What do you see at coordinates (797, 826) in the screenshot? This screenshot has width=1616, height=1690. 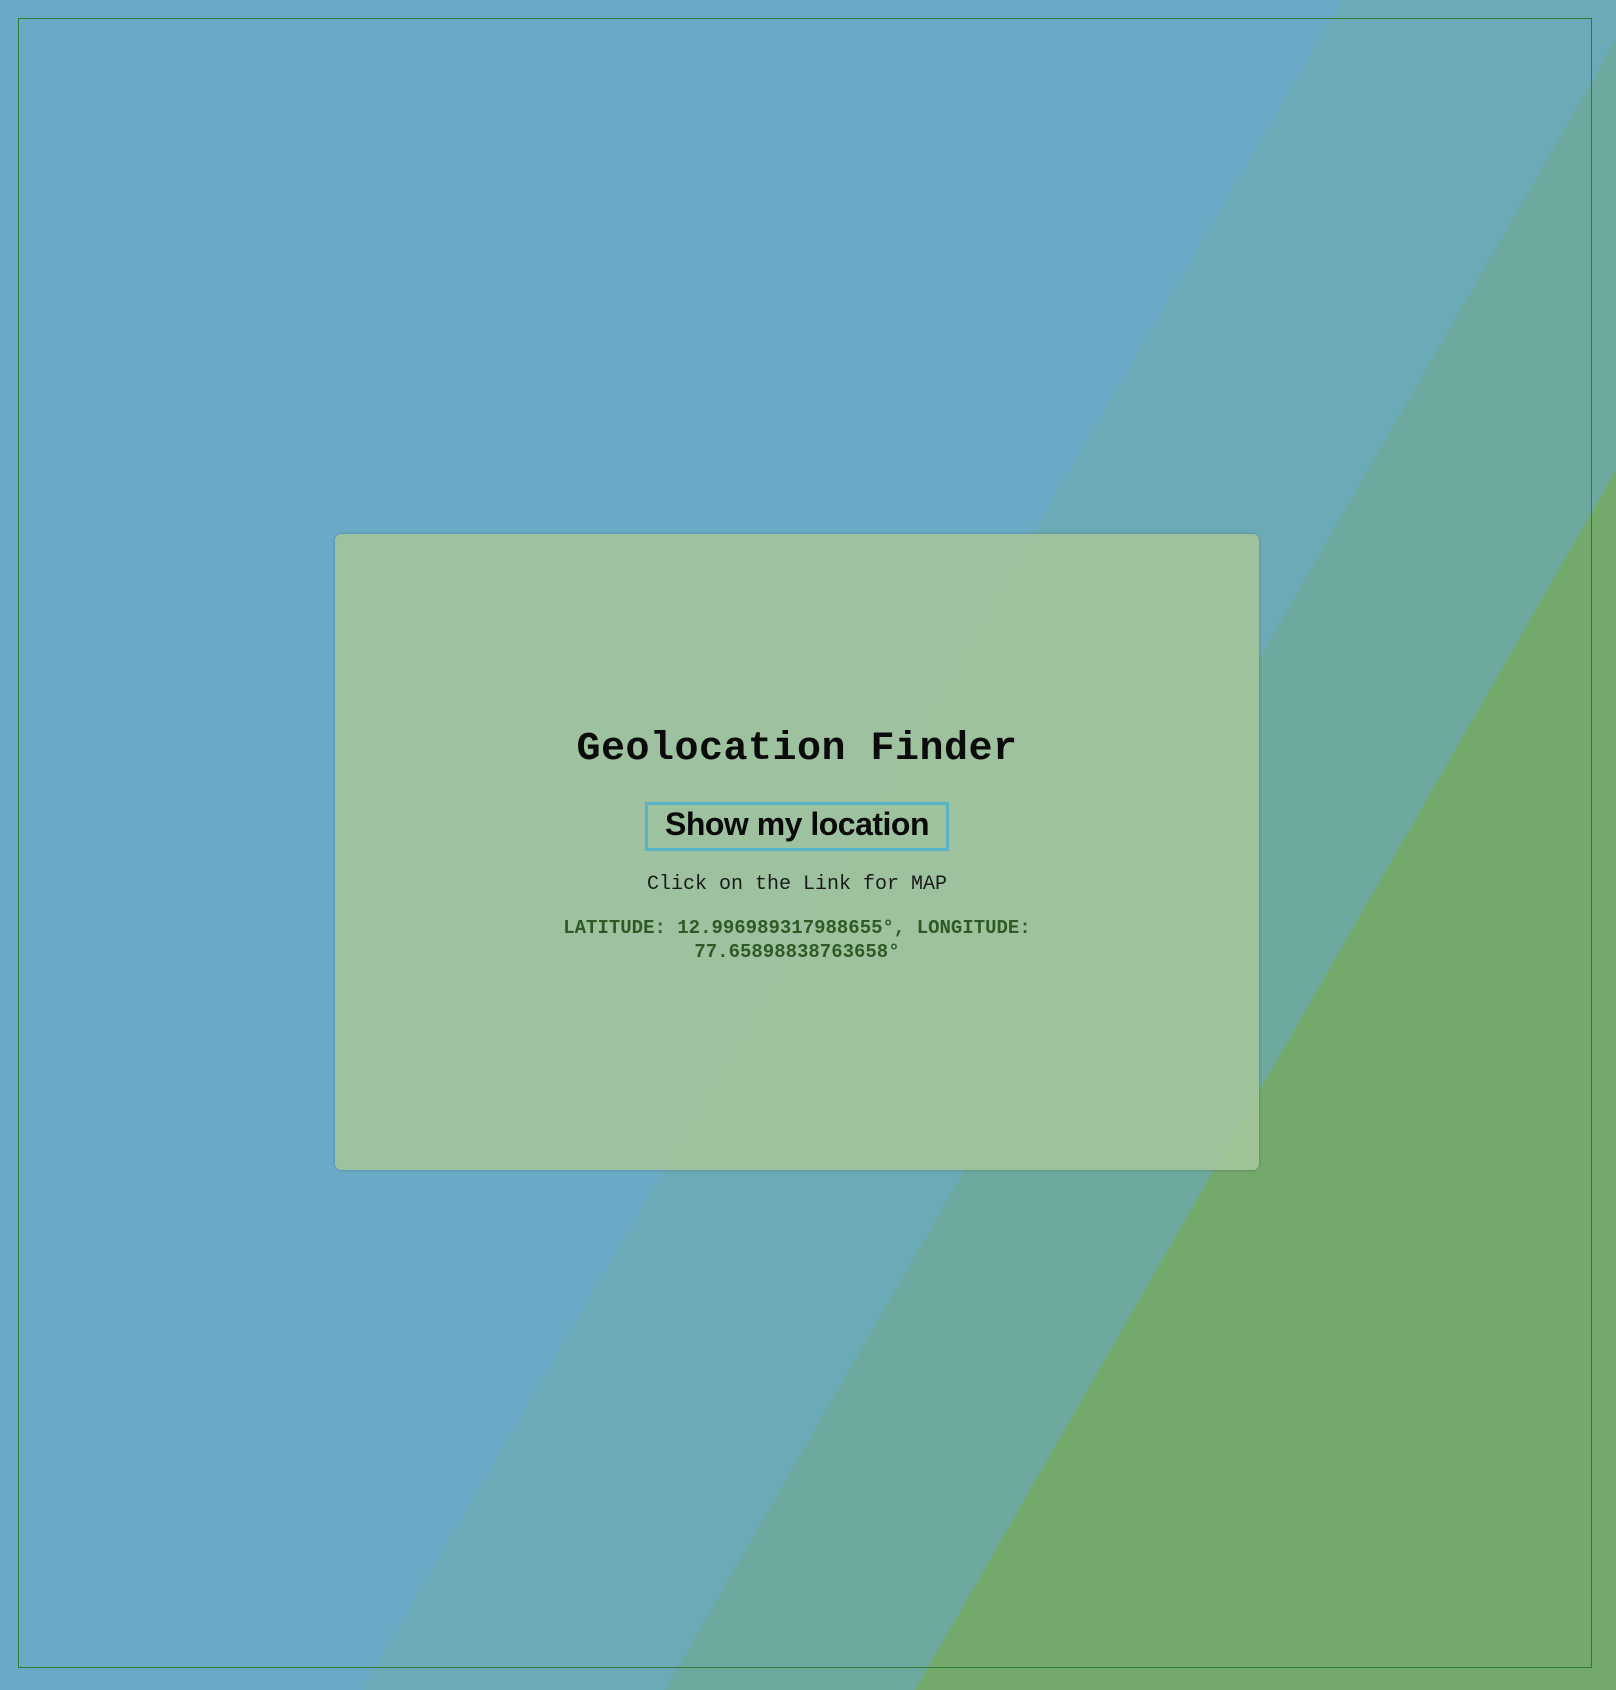 I see `show-my-location-button: Show my location` at bounding box center [797, 826].